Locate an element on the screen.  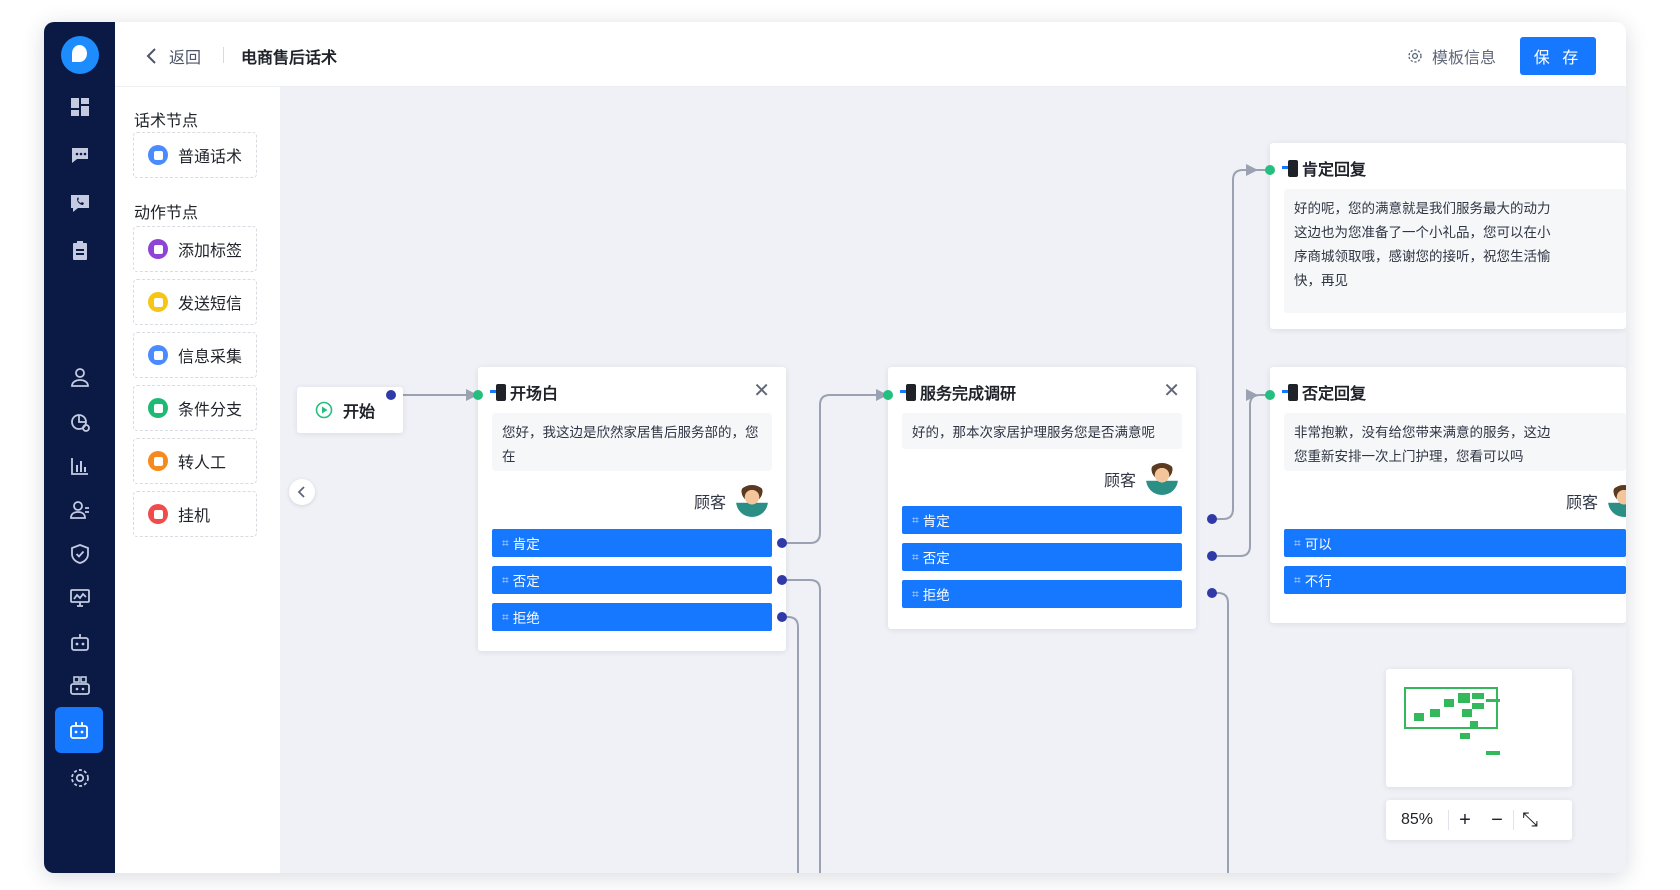
node-speaker: 顾客 is located at coordinates (1596, 501).